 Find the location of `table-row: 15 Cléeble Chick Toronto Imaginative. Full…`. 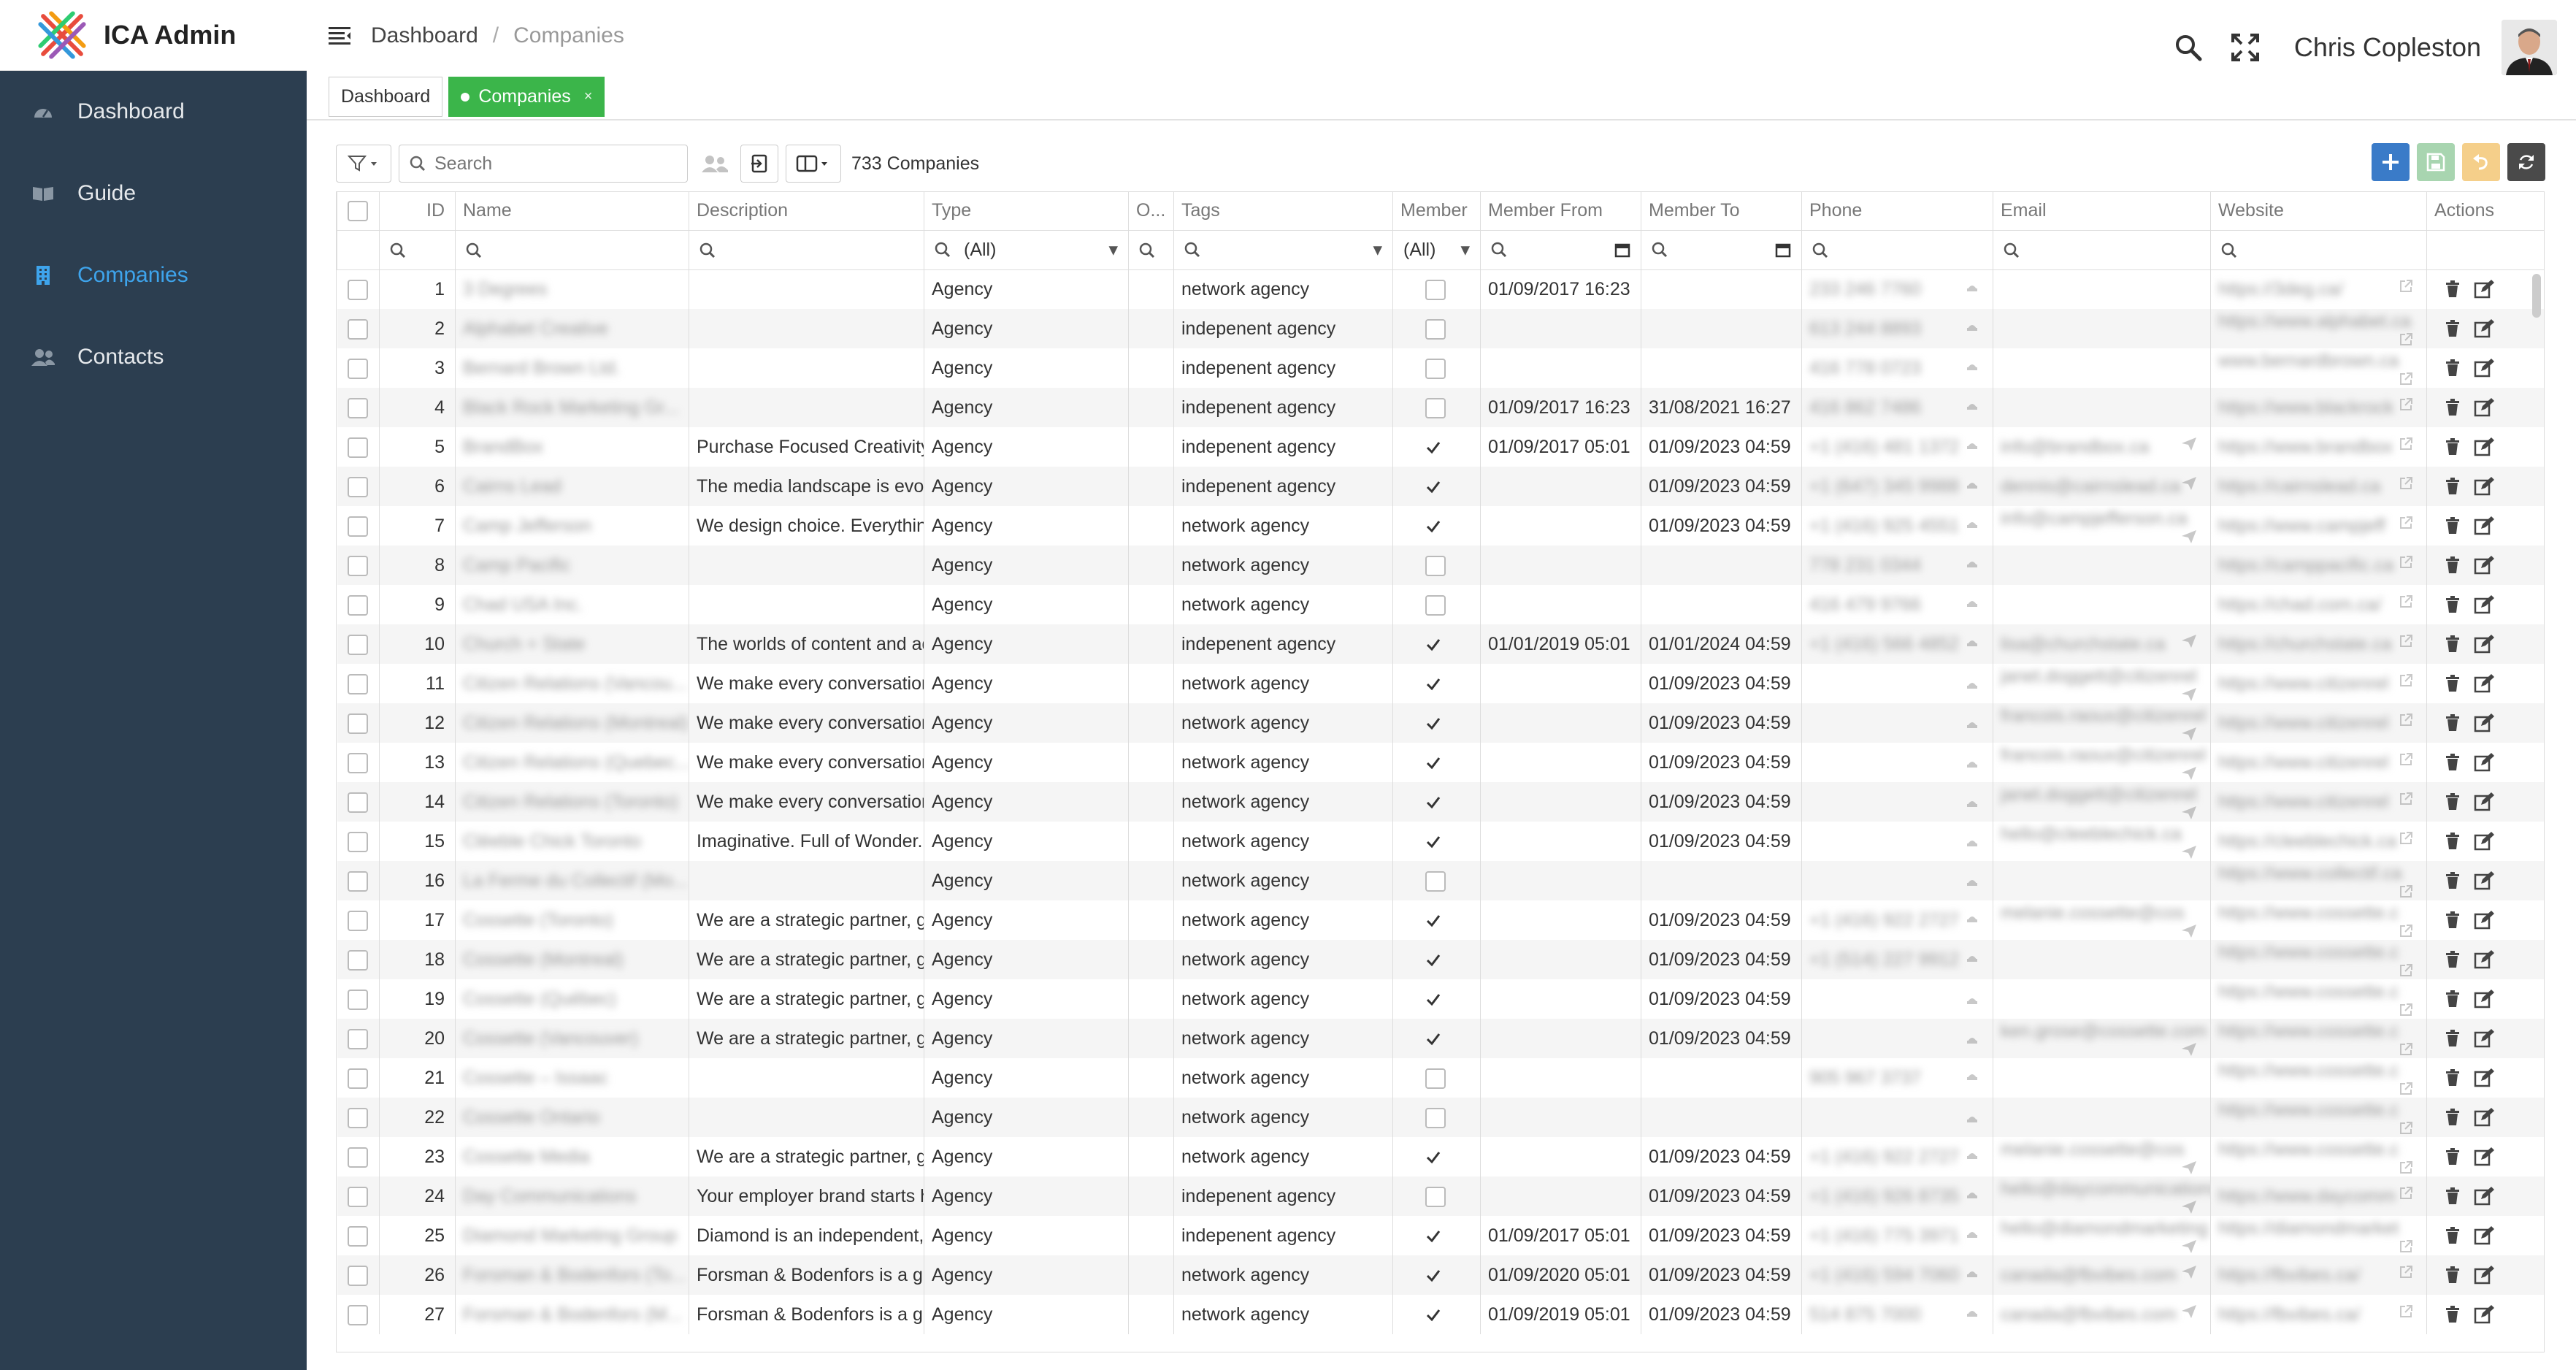

table-row: 15 Cléeble Chick Toronto Imaginative. Full… is located at coordinates (1440, 842).